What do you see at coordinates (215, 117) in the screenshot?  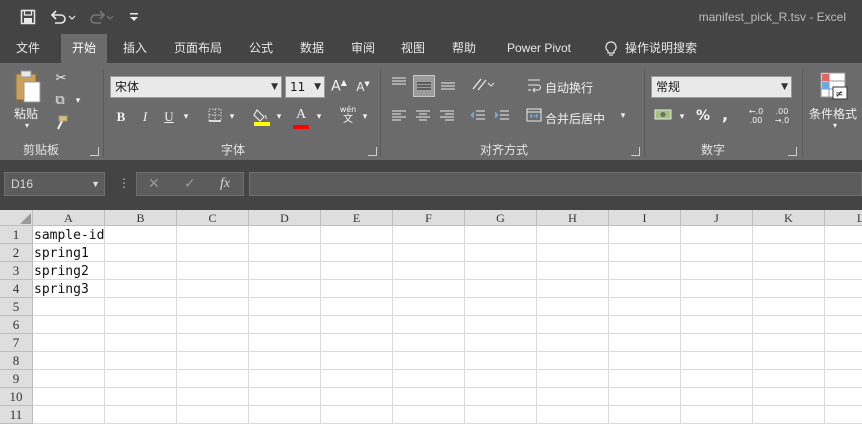 I see `borders-icon` at bounding box center [215, 117].